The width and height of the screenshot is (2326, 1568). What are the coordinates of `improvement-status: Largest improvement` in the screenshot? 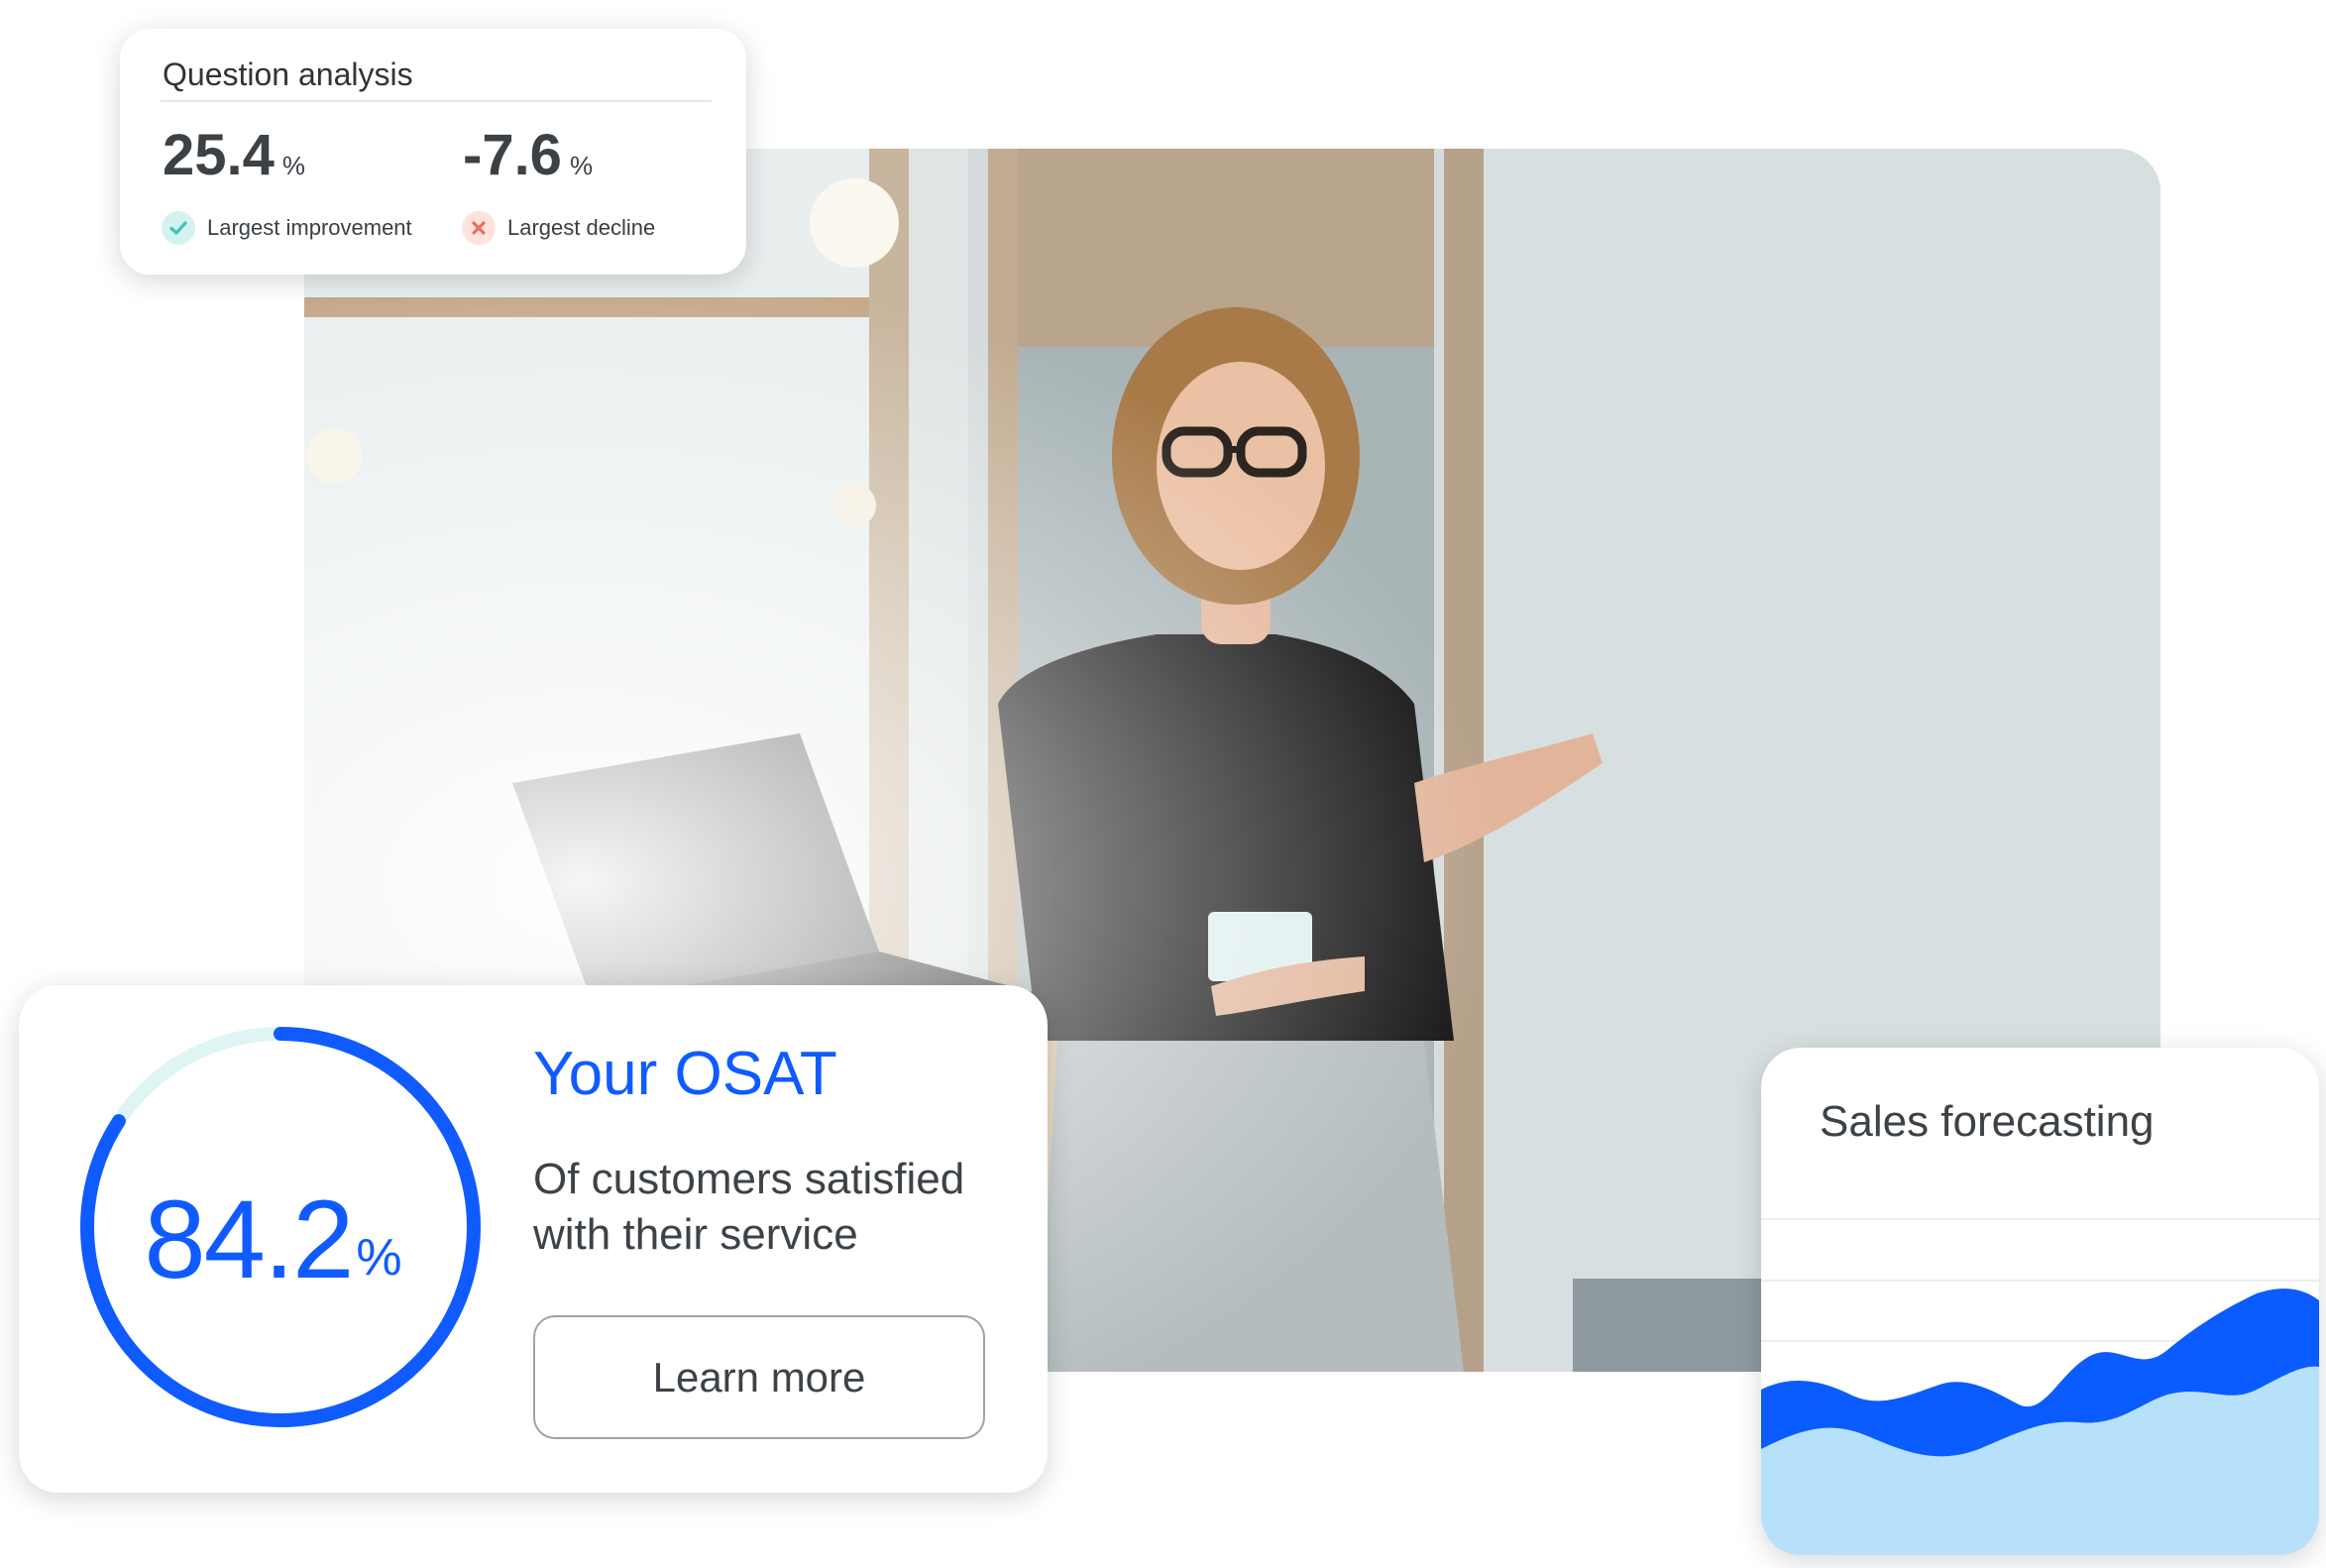 It's located at (287, 228).